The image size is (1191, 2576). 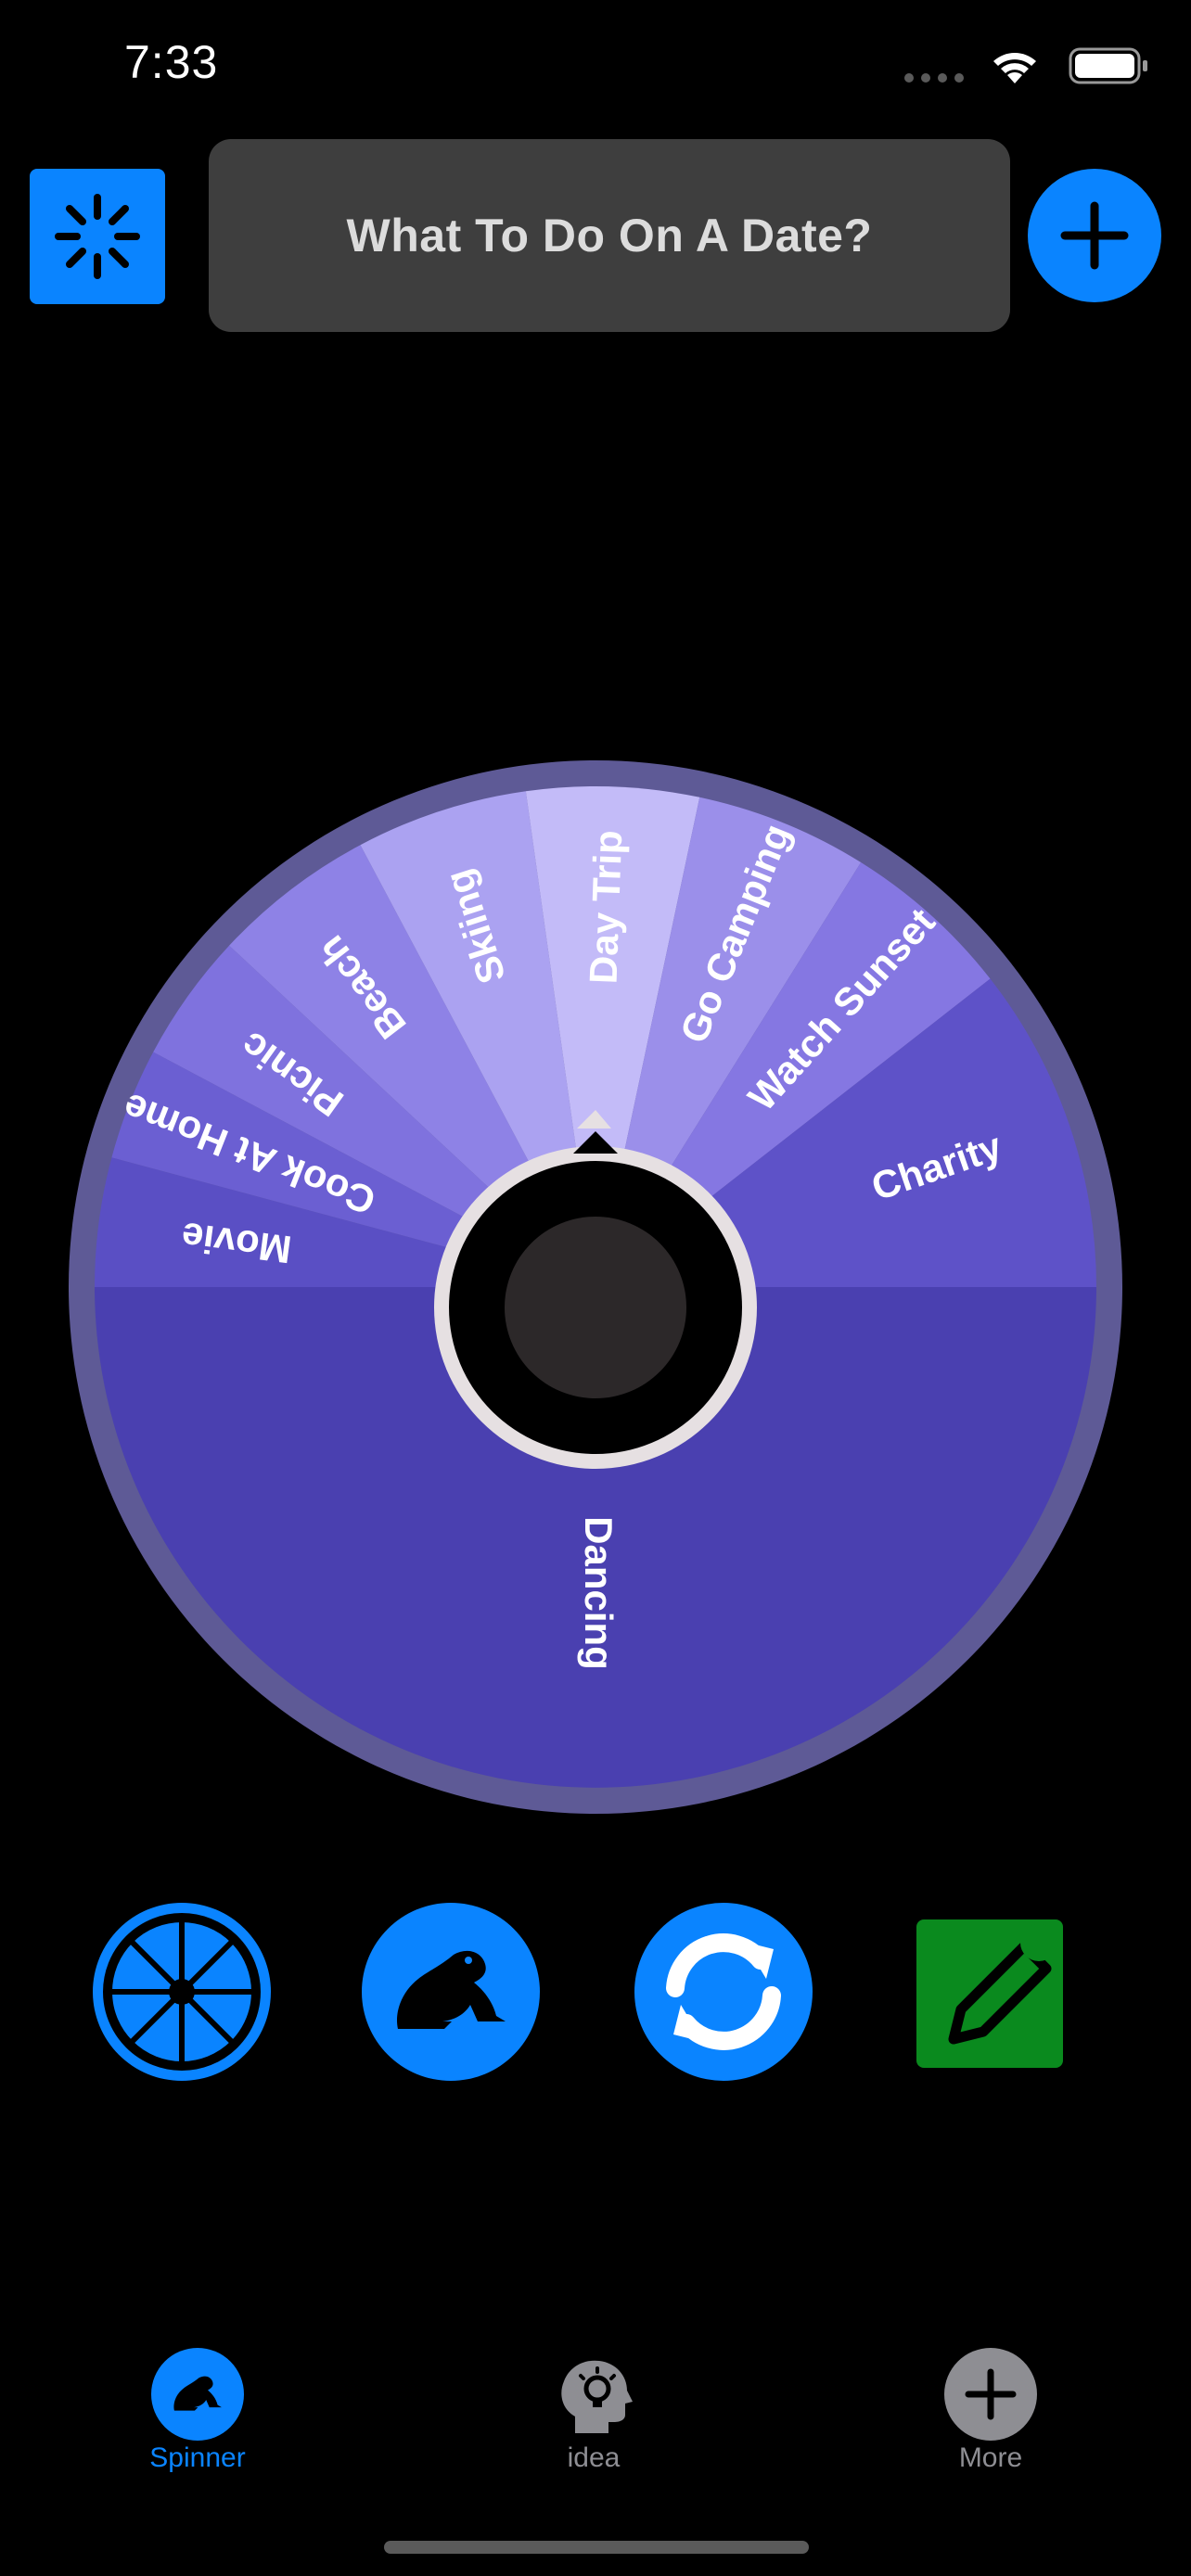 What do you see at coordinates (597, 2547) in the screenshot?
I see `home-indicator` at bounding box center [597, 2547].